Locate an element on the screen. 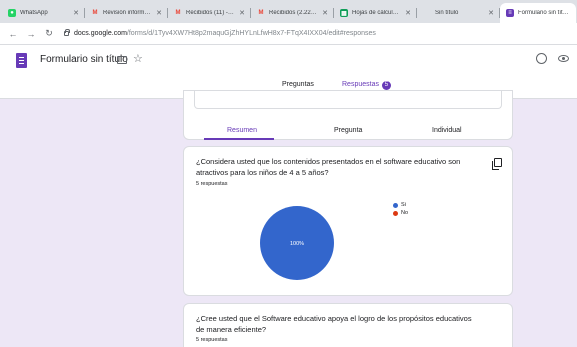 This screenshot has height=347, width=577. legend-item: No is located at coordinates (400, 213).